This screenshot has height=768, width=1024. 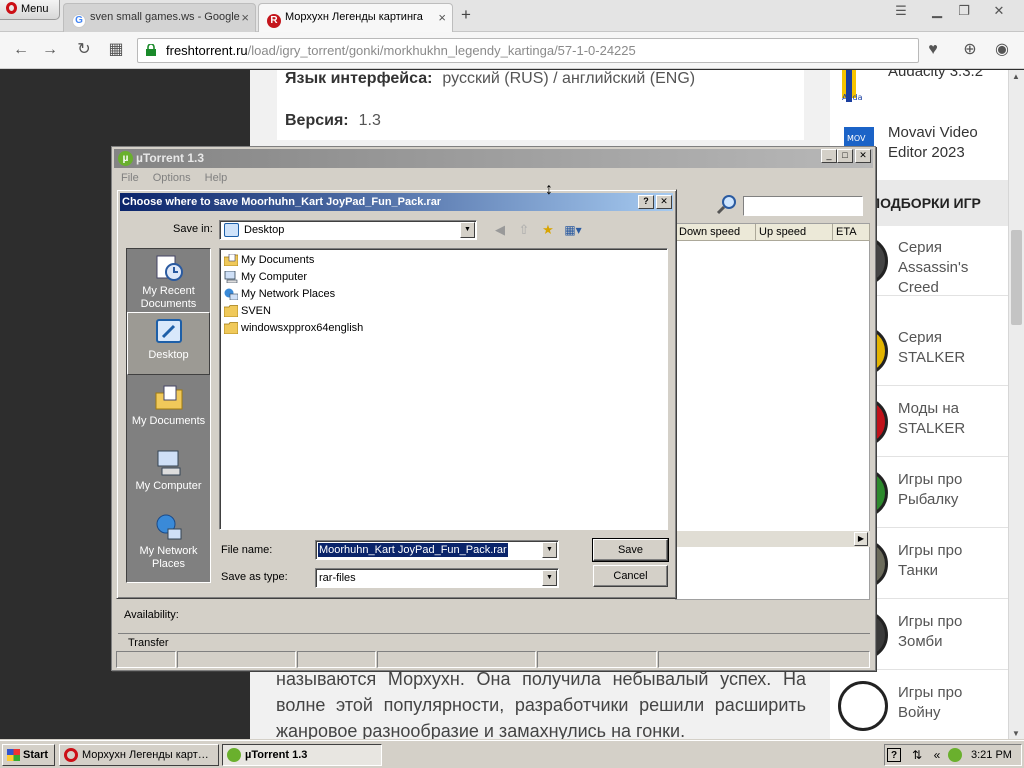 What do you see at coordinates (901, 11) in the screenshot?
I see `tab-menu-icon: ☰` at bounding box center [901, 11].